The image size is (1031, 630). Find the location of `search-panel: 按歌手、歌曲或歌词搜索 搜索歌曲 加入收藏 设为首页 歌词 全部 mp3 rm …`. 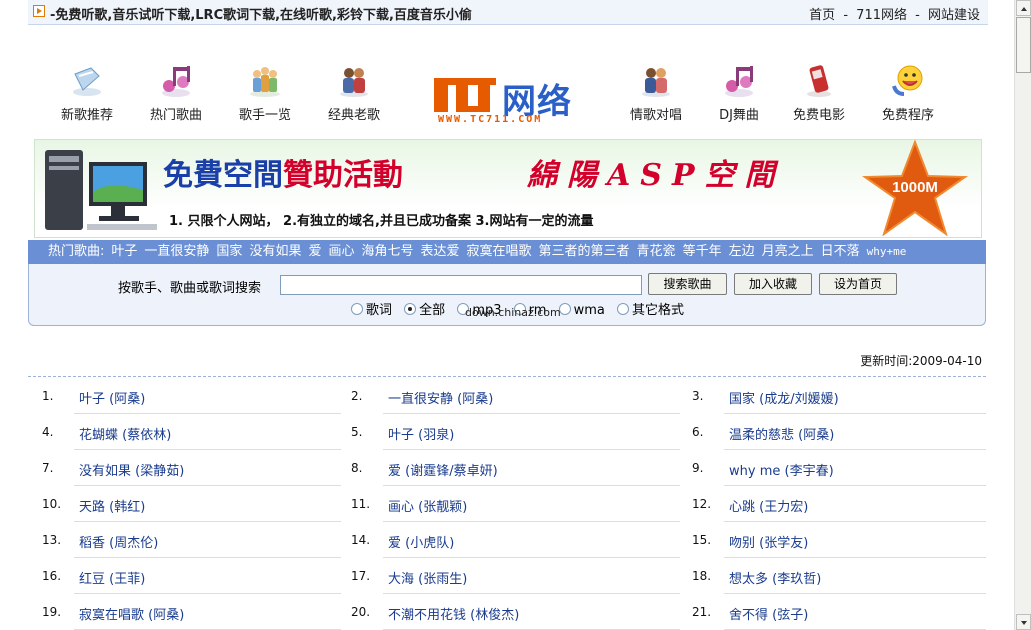

search-panel: 按歌手、歌曲或歌词搜索 搜索歌曲 加入收藏 设为首页 歌词 全部 mp3 rm … is located at coordinates (507, 295).